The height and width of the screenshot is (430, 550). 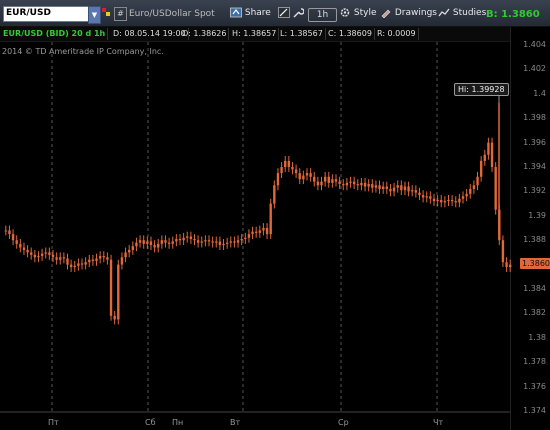 What do you see at coordinates (534, 44) in the screenshot?
I see `y-tick-label: 1.404` at bounding box center [534, 44].